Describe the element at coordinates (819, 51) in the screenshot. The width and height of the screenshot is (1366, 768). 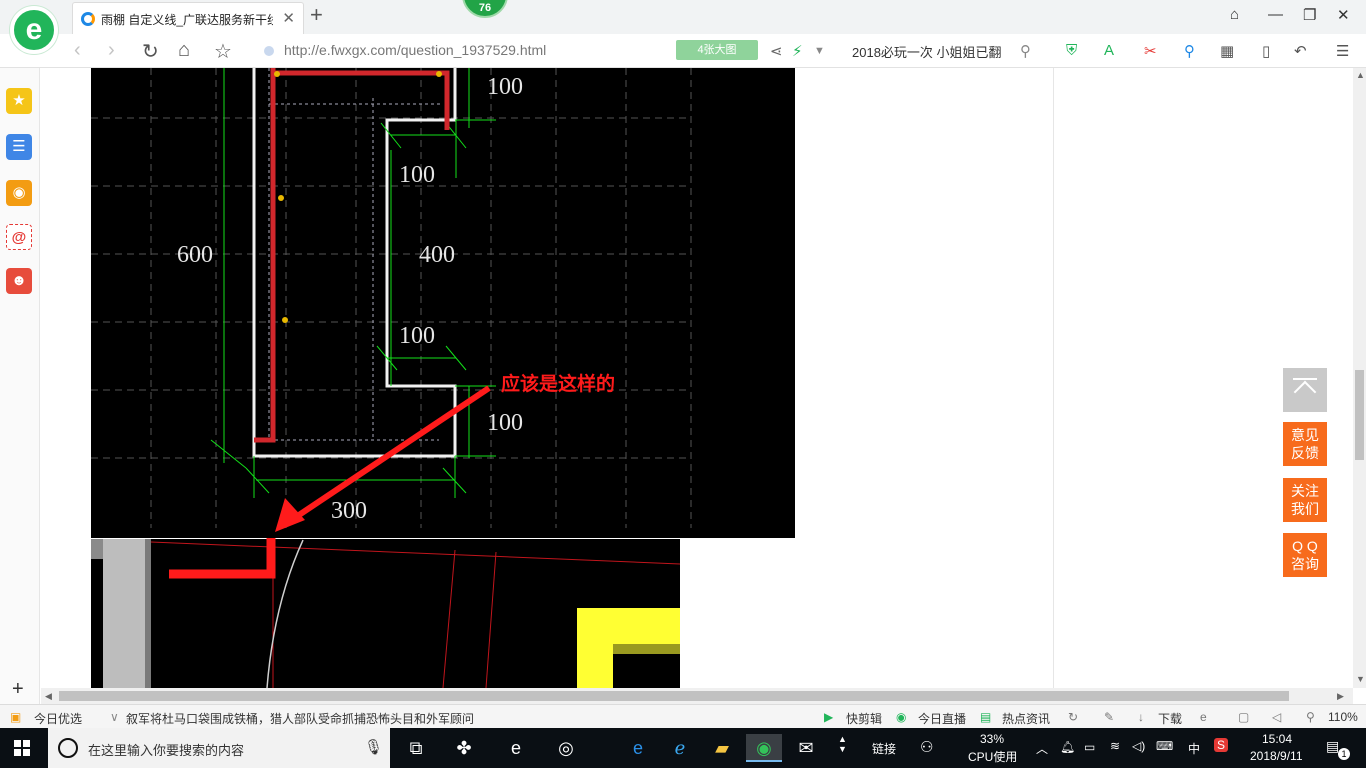
I see `chevron-down-icon: ▼` at that location.